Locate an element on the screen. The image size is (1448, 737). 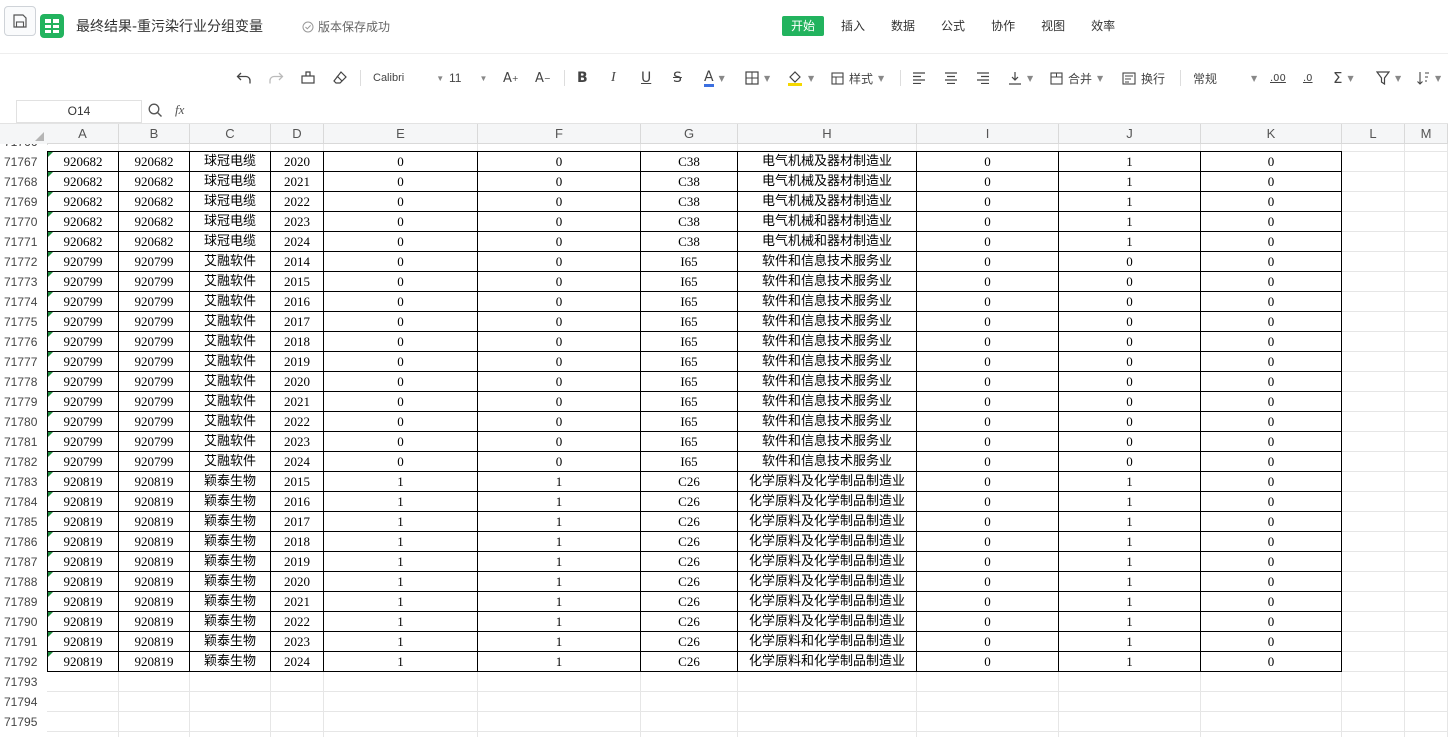
column-header-c: C is located at coordinates (230, 134).